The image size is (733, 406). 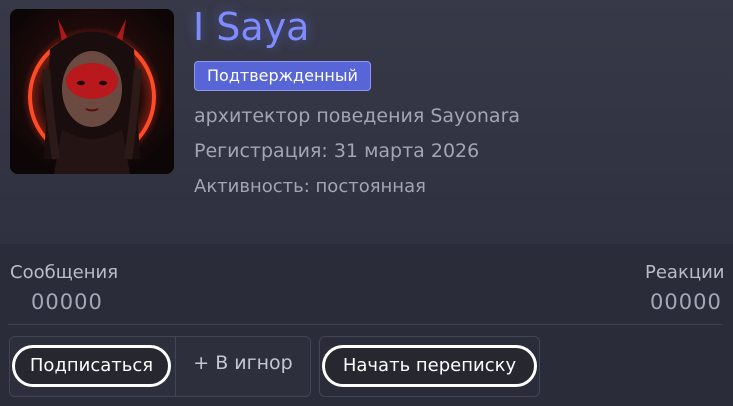 I want to click on activity-status: Активность: постоянная, so click(x=310, y=186).